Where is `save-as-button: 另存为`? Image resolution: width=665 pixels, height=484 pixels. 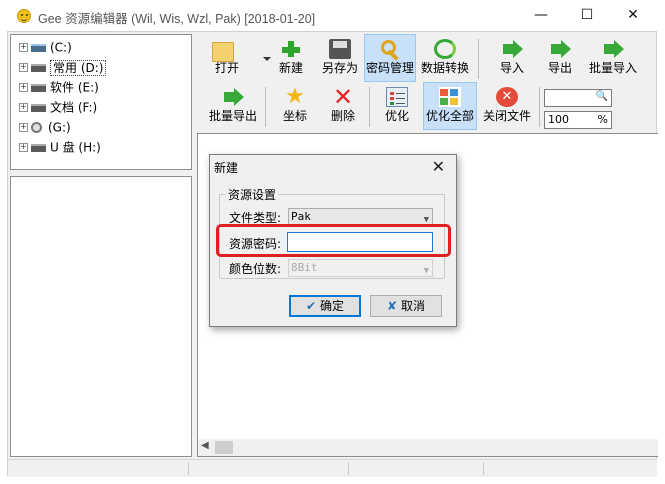 save-as-button: 另存为 is located at coordinates (340, 59).